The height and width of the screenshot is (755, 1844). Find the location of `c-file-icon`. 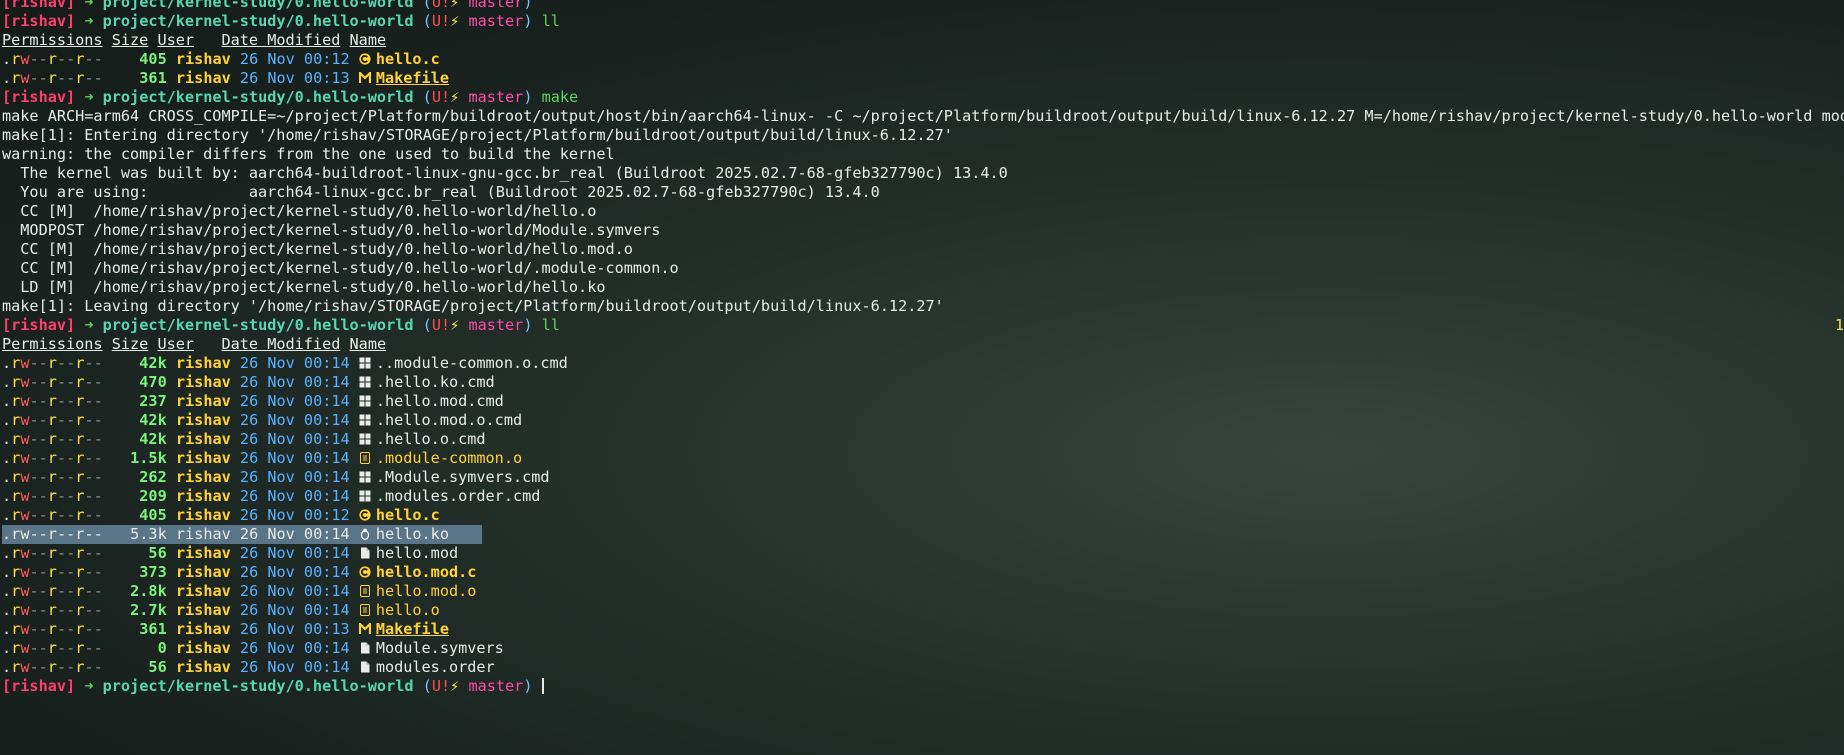

c-file-icon is located at coordinates (365, 572).